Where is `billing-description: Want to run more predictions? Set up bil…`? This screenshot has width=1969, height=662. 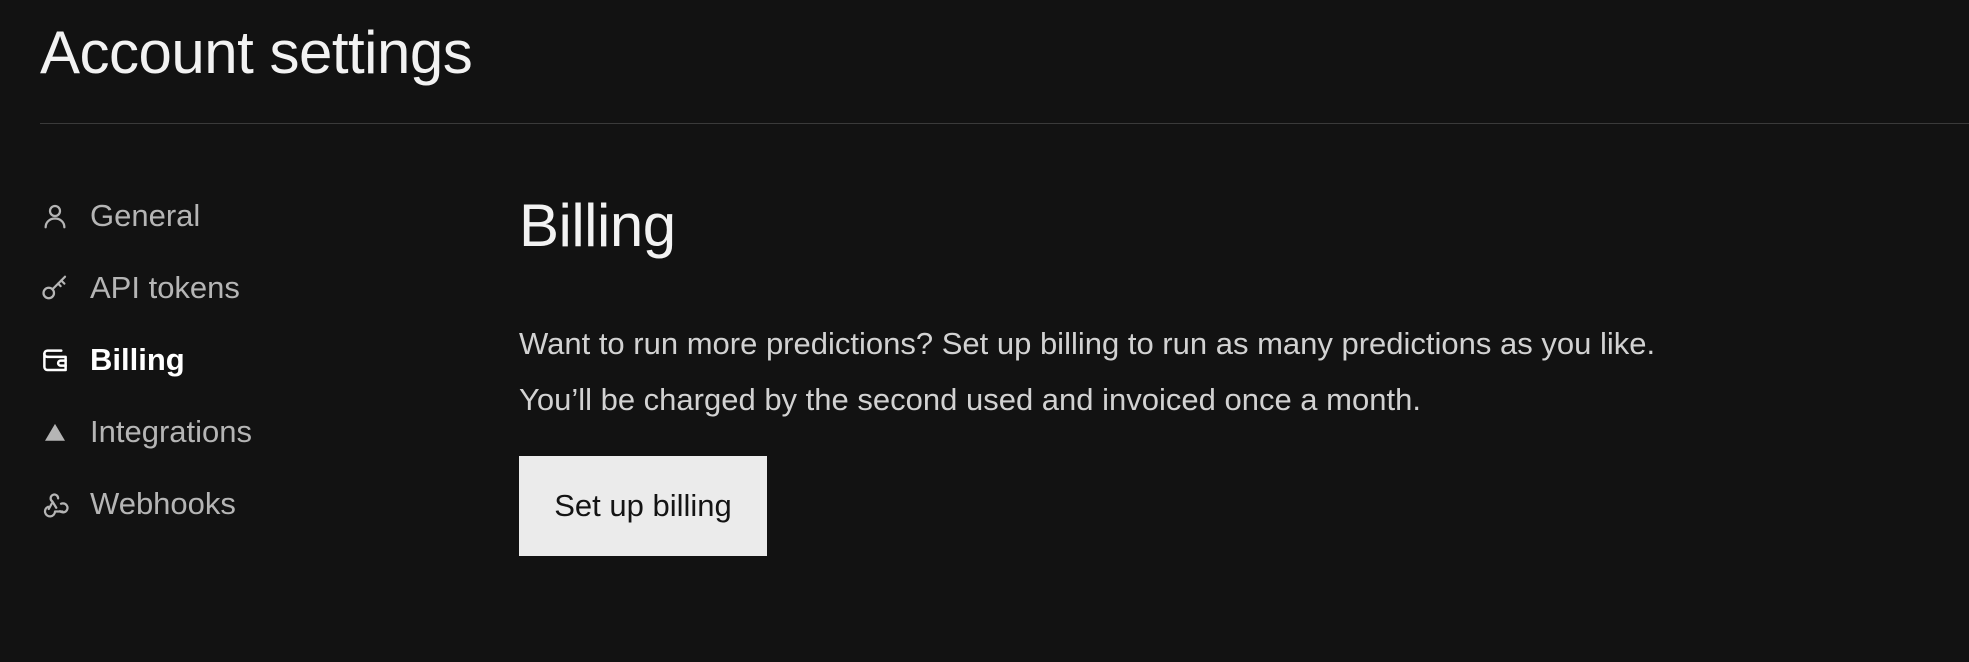 billing-description: Want to run more predictions? Set up bil… is located at coordinates (1219, 372).